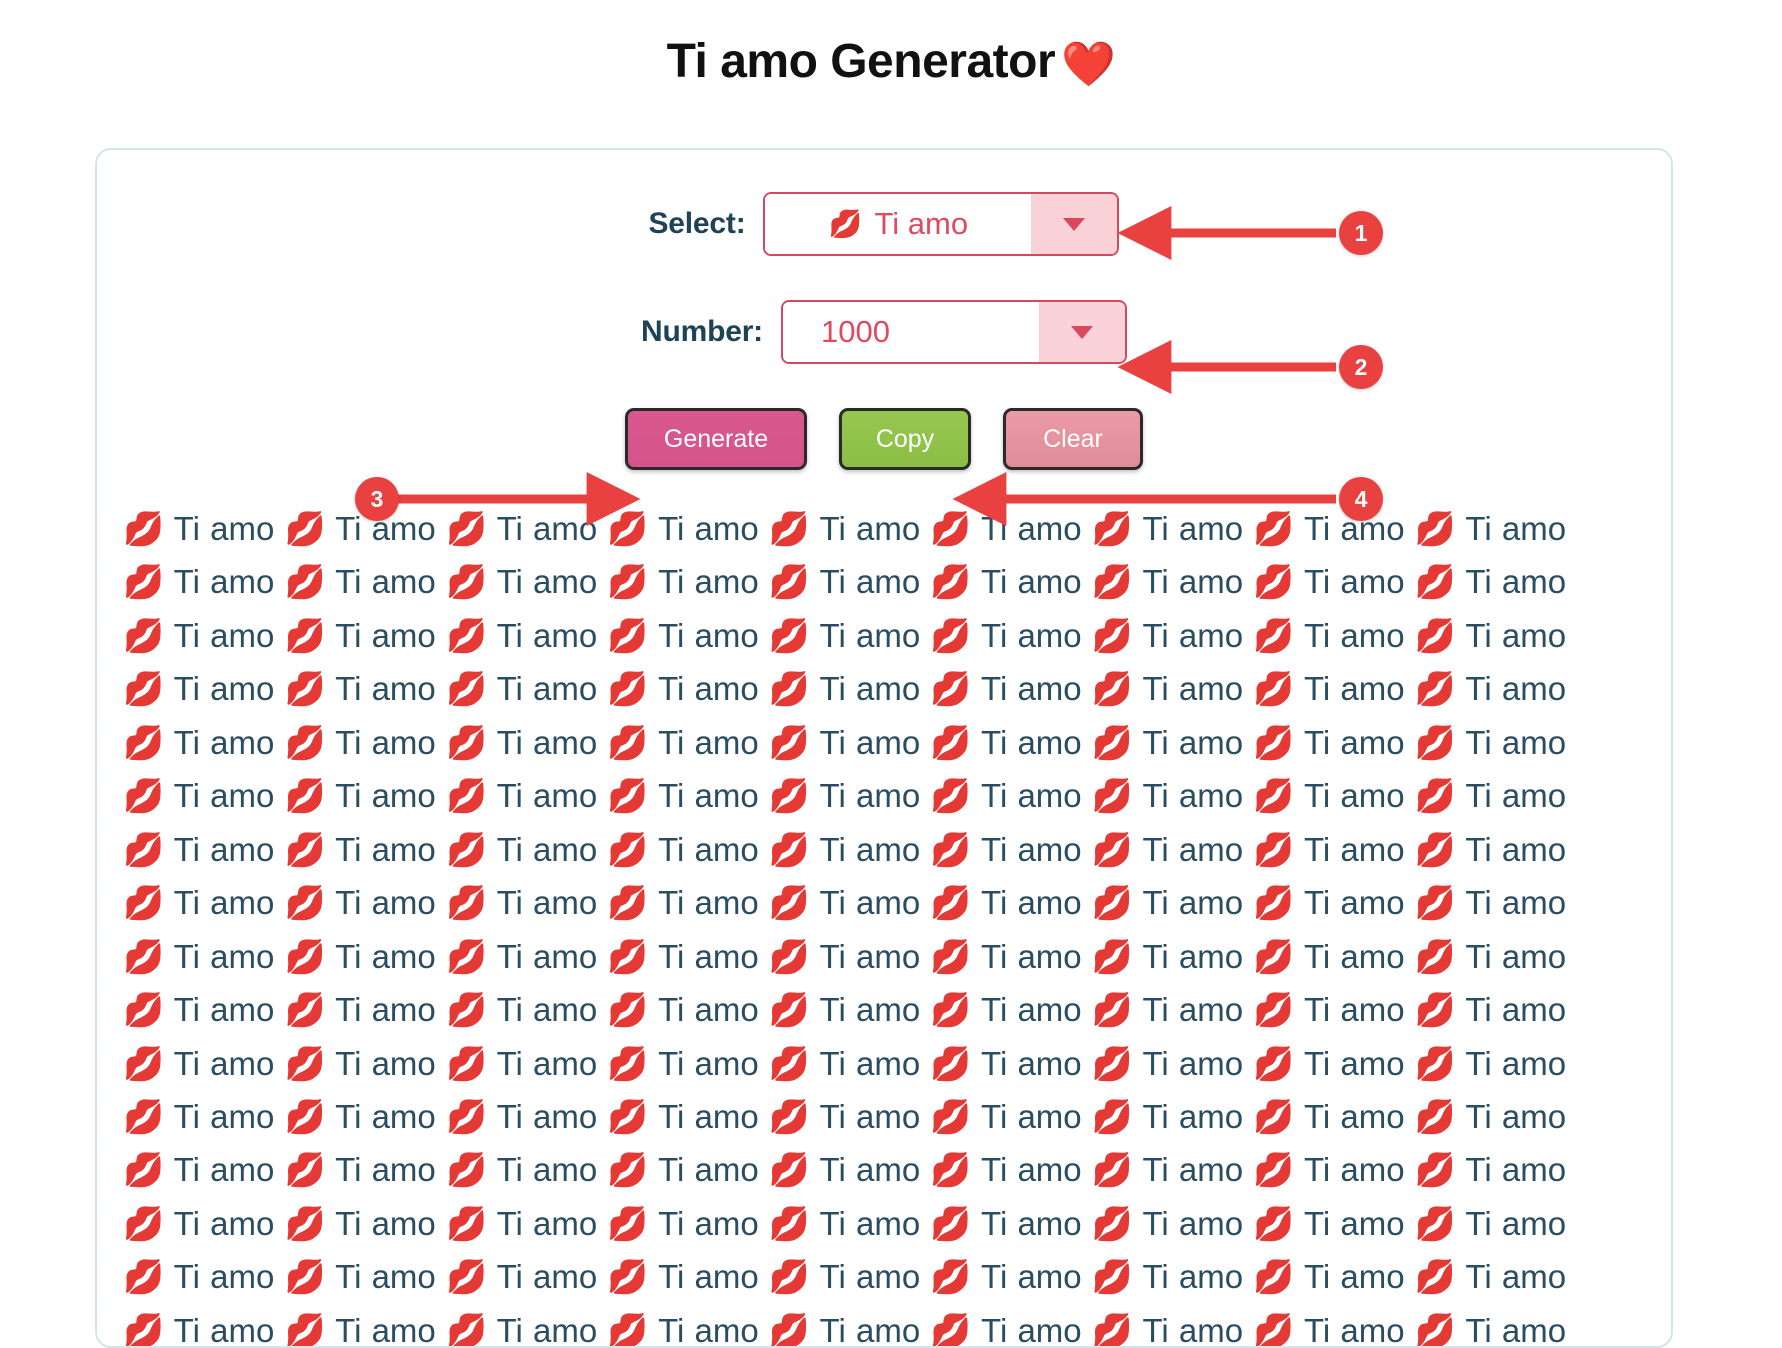 The height and width of the screenshot is (1348, 1782). I want to click on copy-button: Copy, so click(905, 439).